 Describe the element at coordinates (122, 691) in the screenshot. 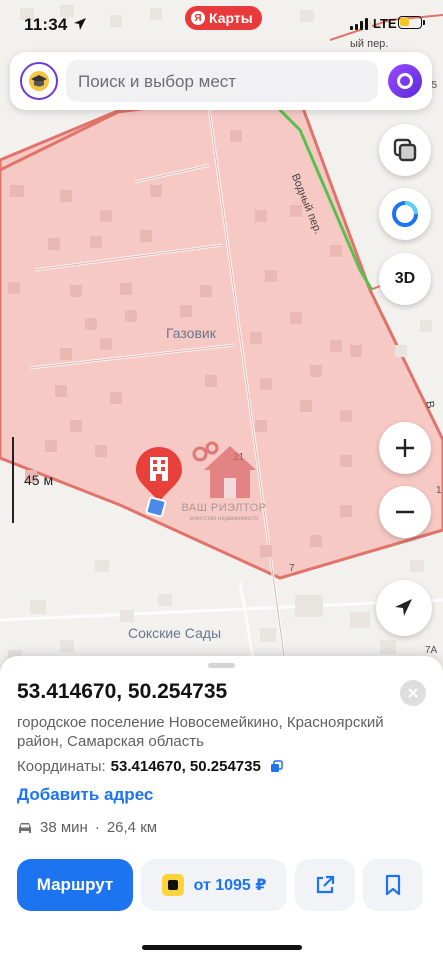

I see `place-title: 53.414670, 50.254735` at that location.